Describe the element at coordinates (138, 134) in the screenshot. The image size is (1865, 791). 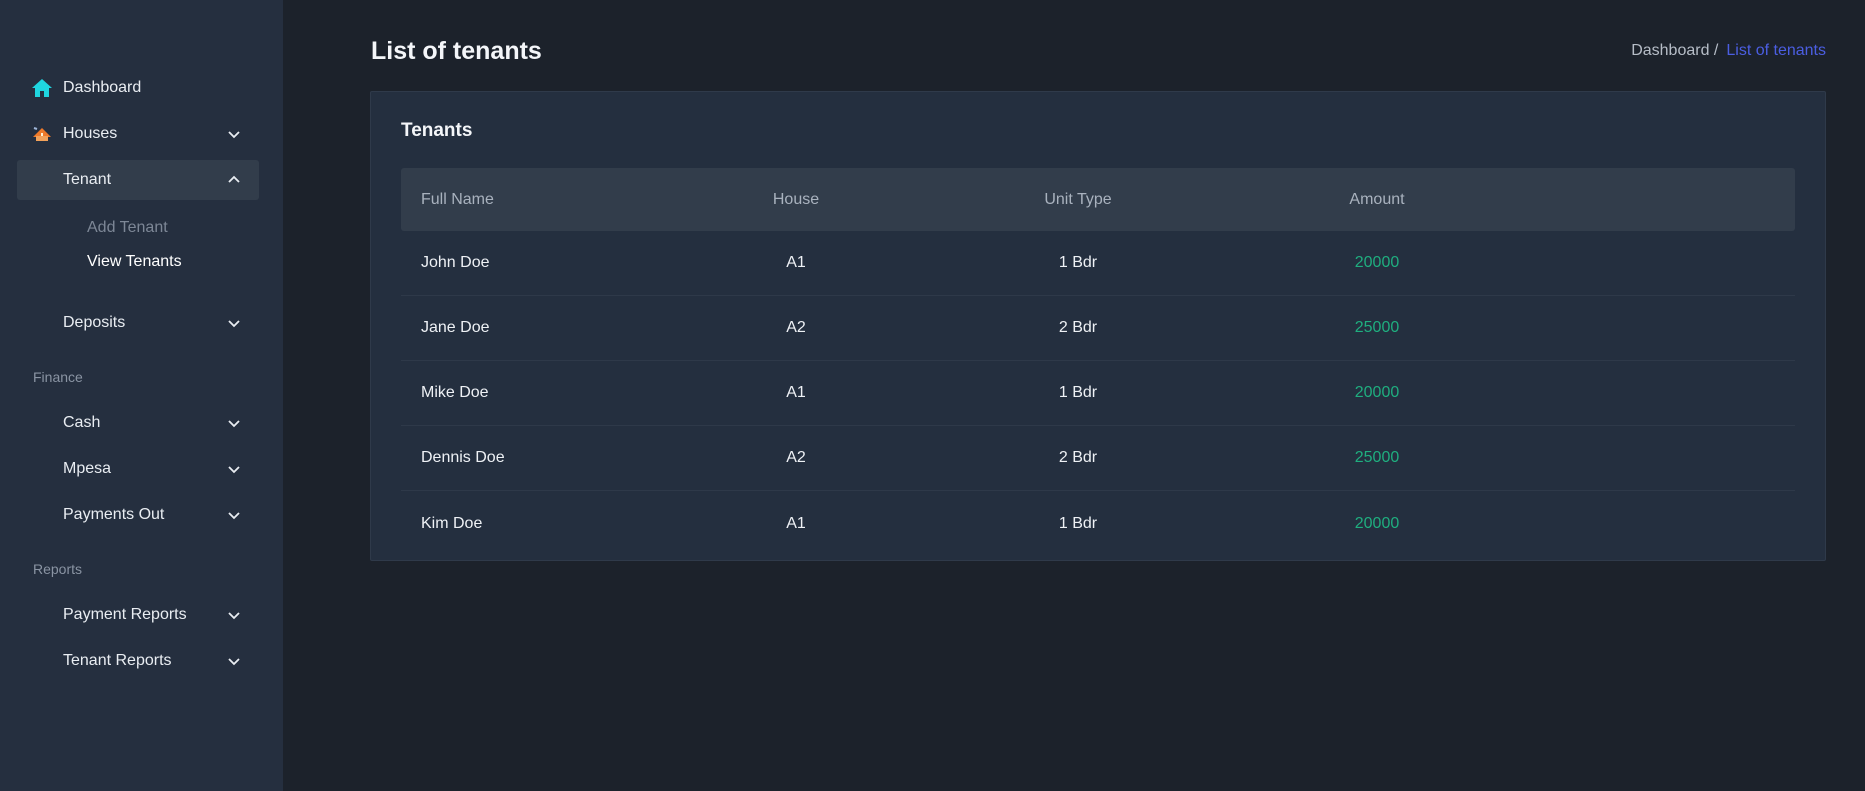
I see `sidebar-item-houses: Houses` at that location.